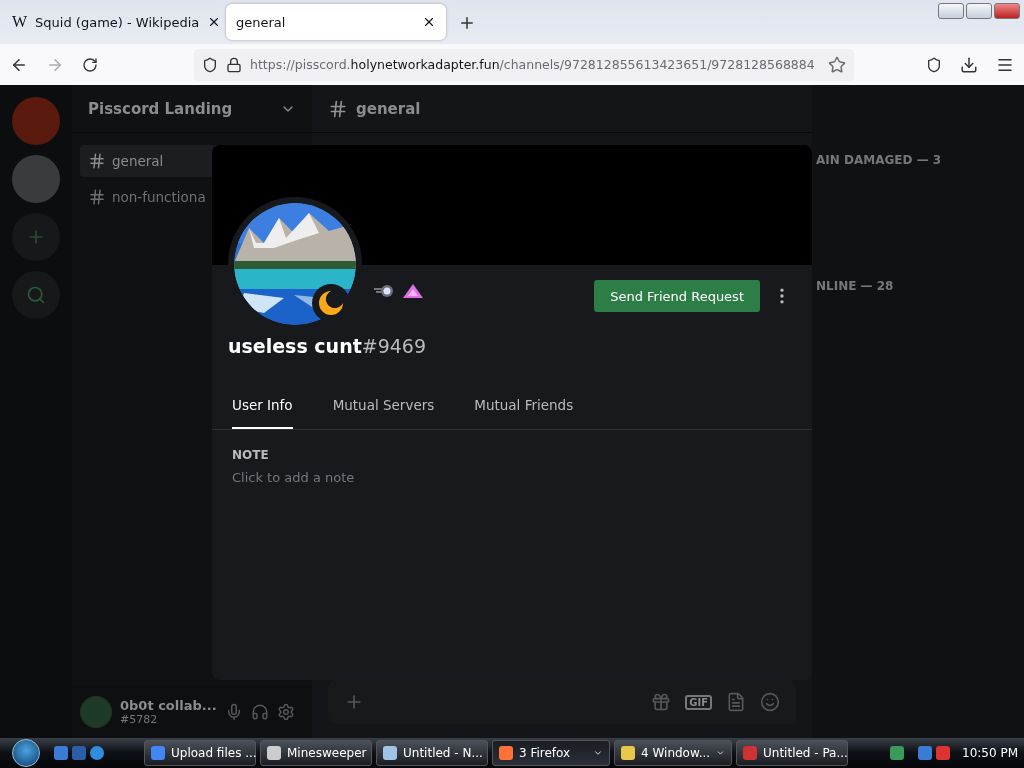  Describe the element at coordinates (429, 22) in the screenshot. I see `close-icon` at that location.